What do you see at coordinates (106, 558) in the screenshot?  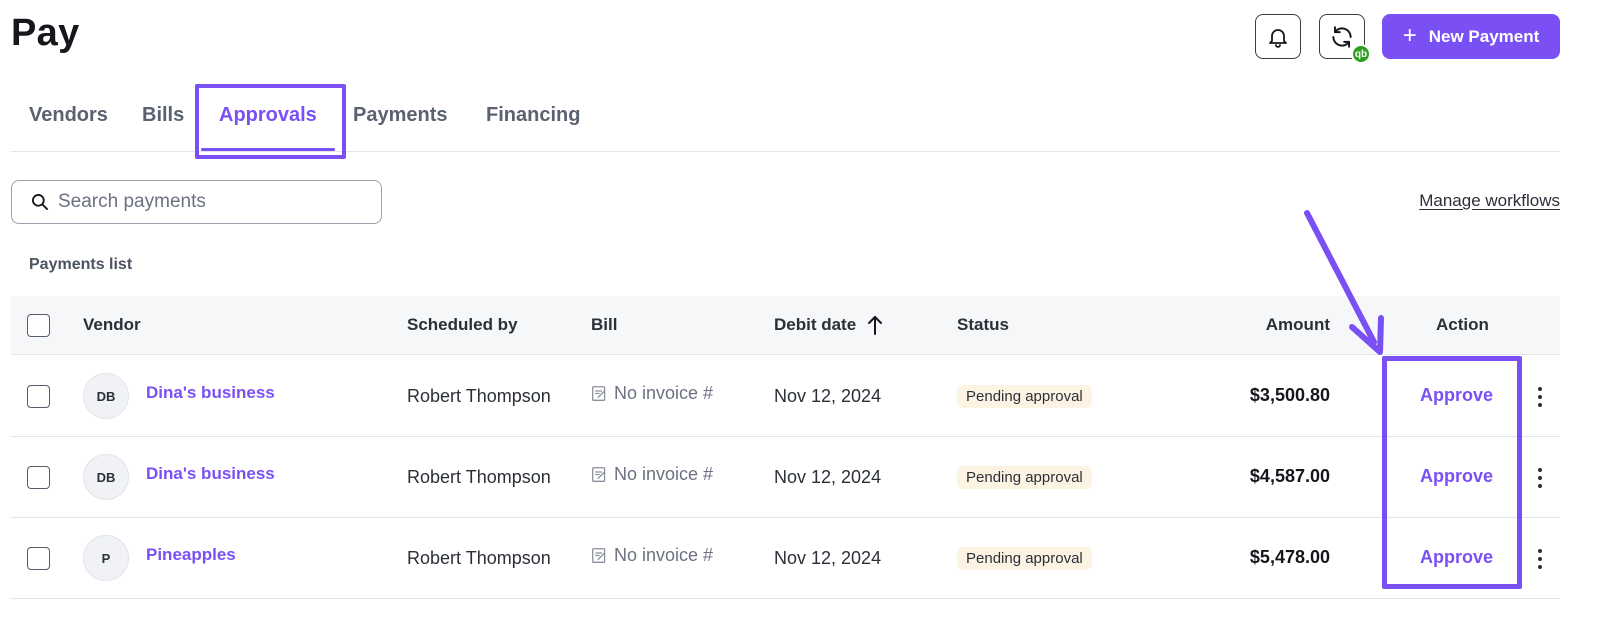 I see `avatar: P` at bounding box center [106, 558].